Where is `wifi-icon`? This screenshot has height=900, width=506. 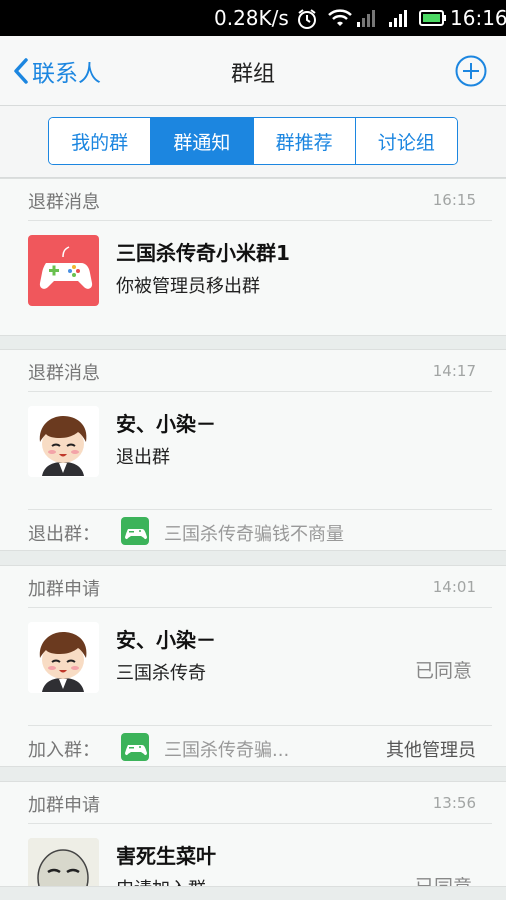 wifi-icon is located at coordinates (340, 20).